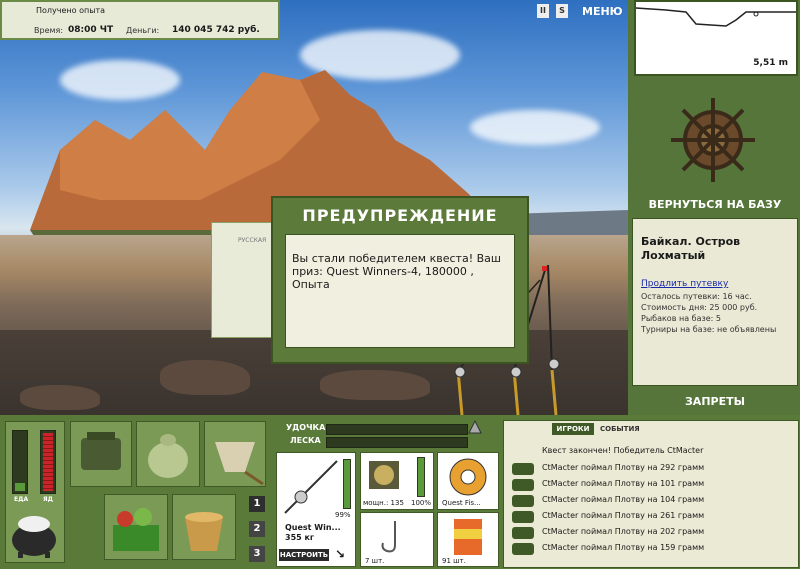 The image size is (800, 569). What do you see at coordinates (243, 280) in the screenshot?
I see `background-window: РУССКАЯ` at bounding box center [243, 280].